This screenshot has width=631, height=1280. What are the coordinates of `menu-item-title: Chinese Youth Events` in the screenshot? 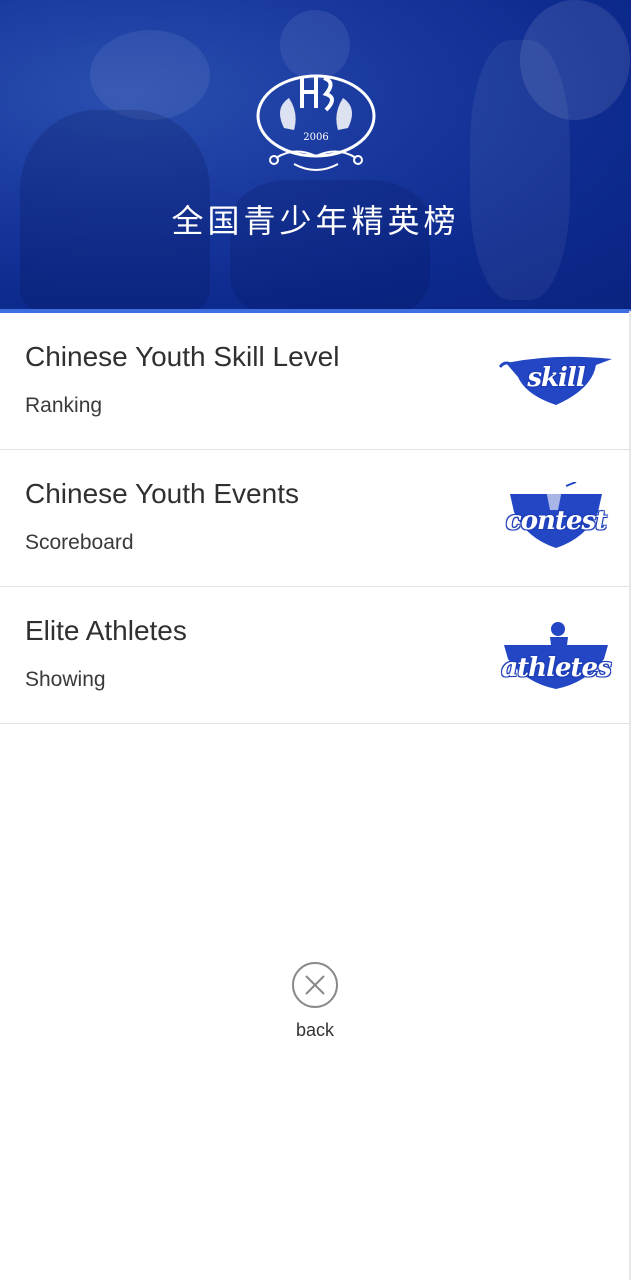 It's located at (162, 493).